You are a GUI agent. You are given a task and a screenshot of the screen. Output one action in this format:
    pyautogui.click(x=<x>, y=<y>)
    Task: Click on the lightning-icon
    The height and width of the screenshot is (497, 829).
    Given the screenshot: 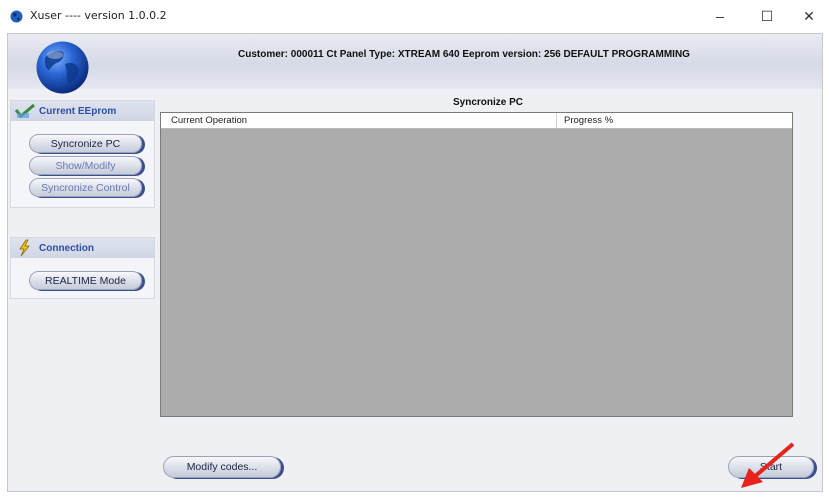 What is the action you would take?
    pyautogui.click(x=24, y=248)
    